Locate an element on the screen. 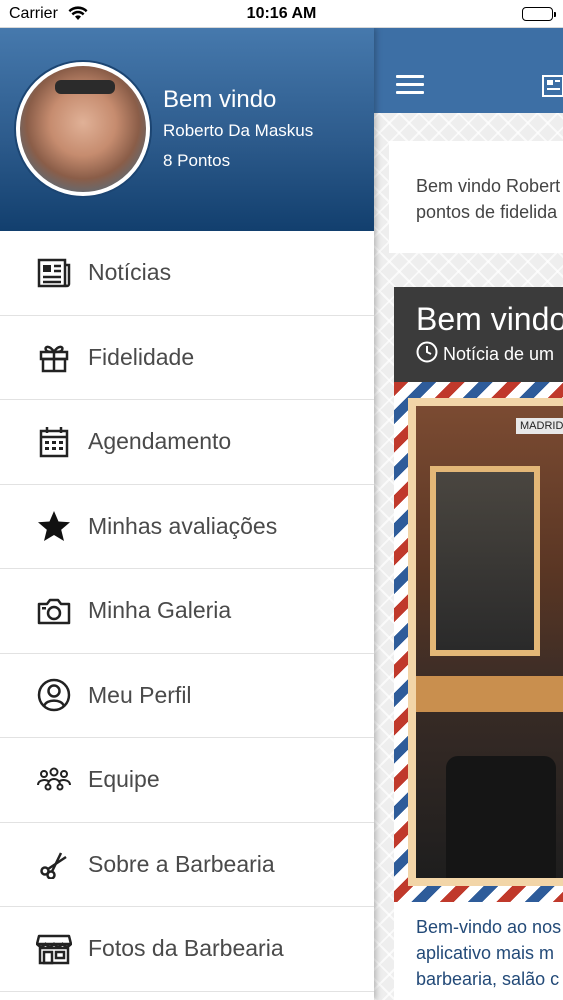 This screenshot has height=1000, width=563. status-bar: Carrier 10:16 AM is located at coordinates (281, 14).